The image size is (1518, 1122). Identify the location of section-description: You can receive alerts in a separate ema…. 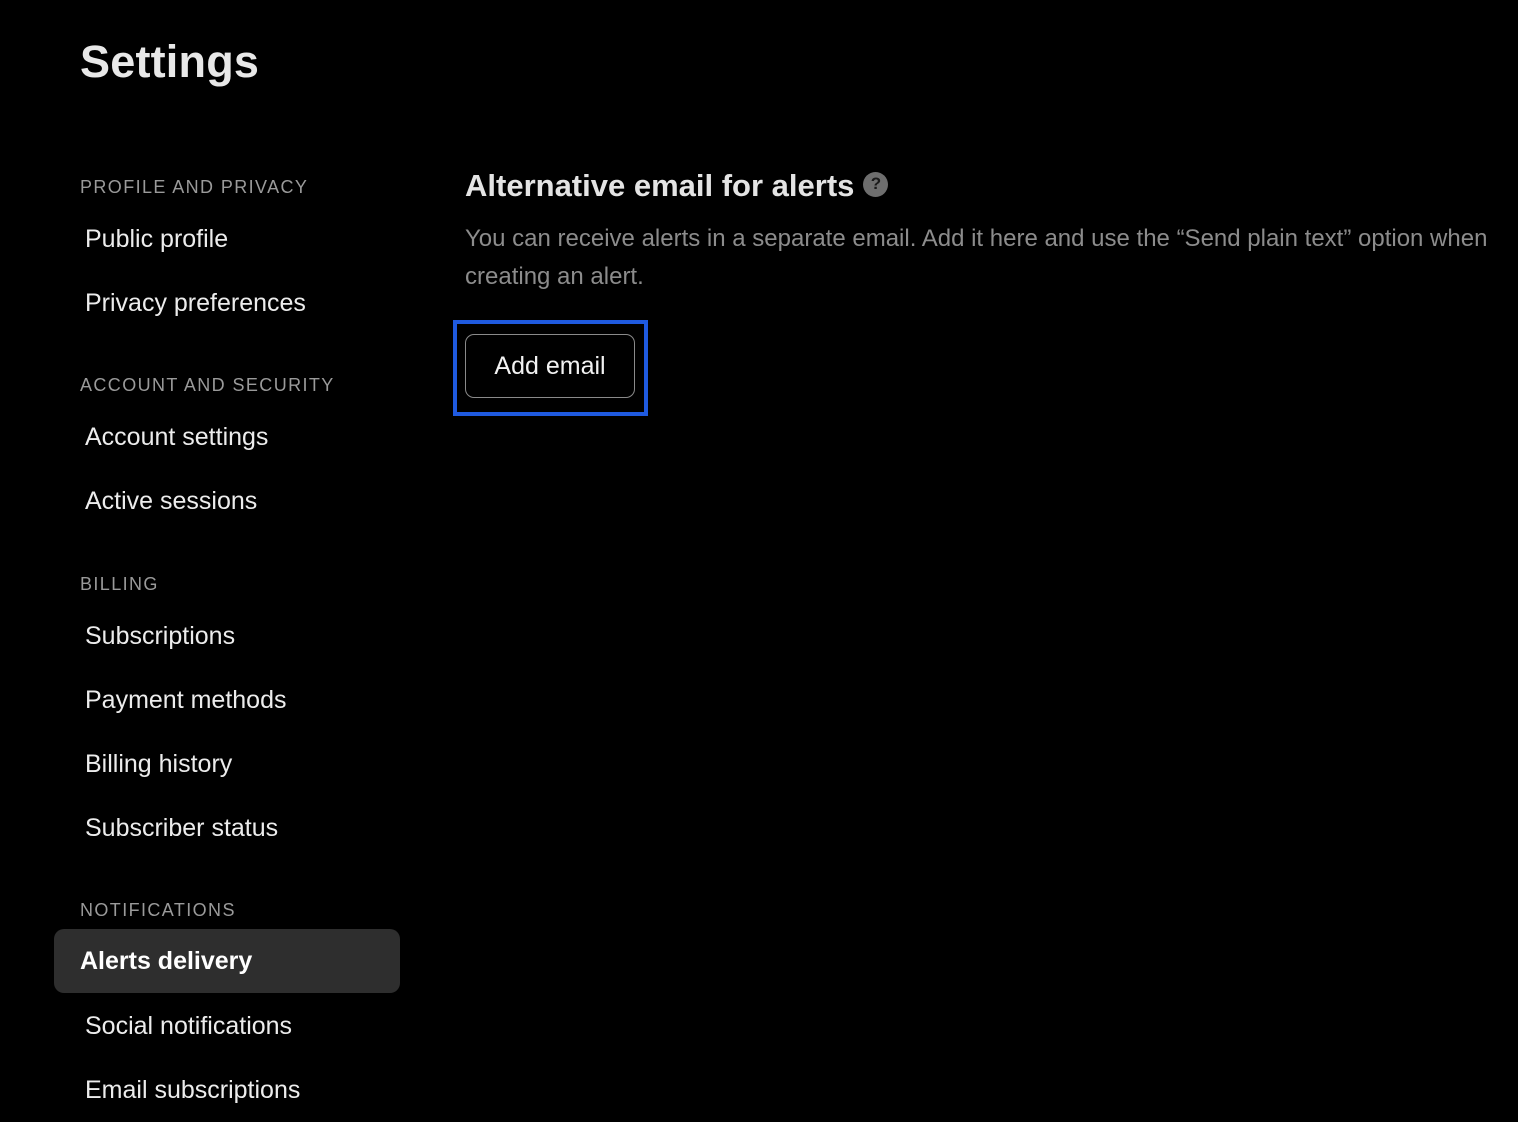
(976, 257).